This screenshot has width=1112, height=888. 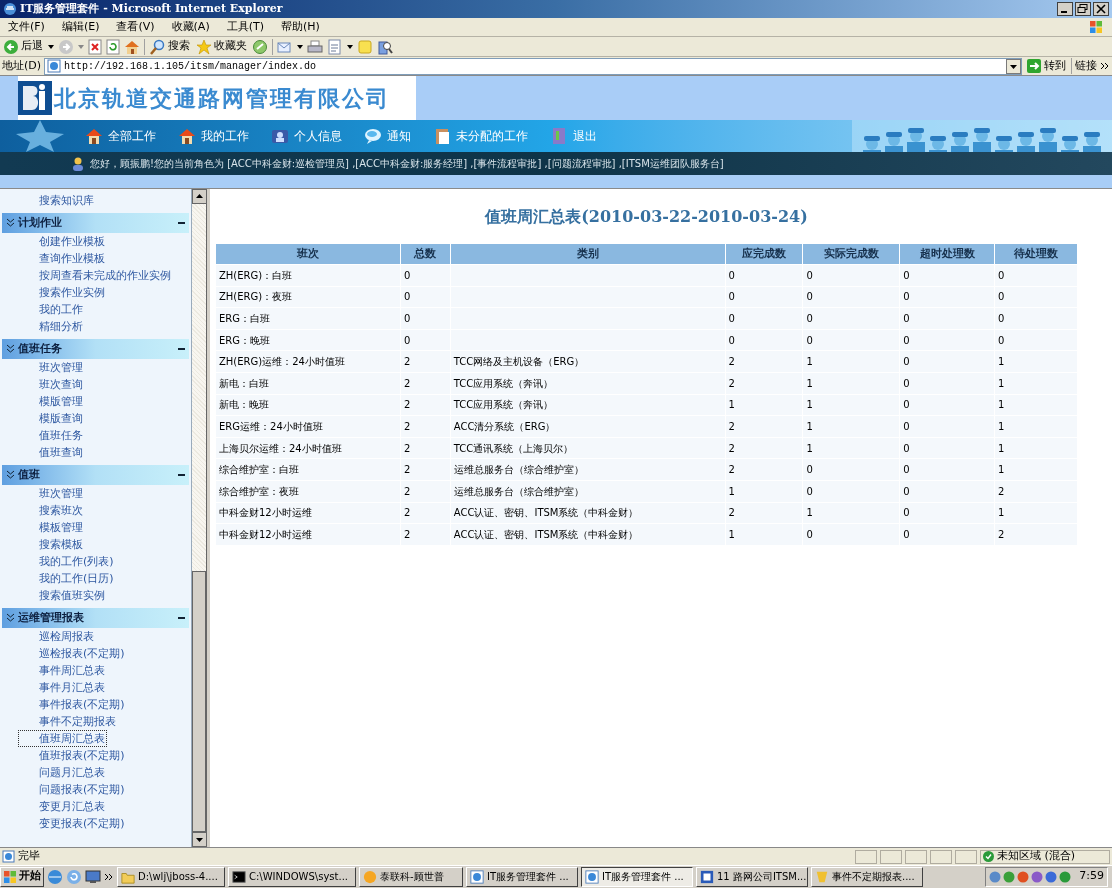 What do you see at coordinates (114, 510) in the screenshot?
I see `sidebar-link: 搜索班次` at bounding box center [114, 510].